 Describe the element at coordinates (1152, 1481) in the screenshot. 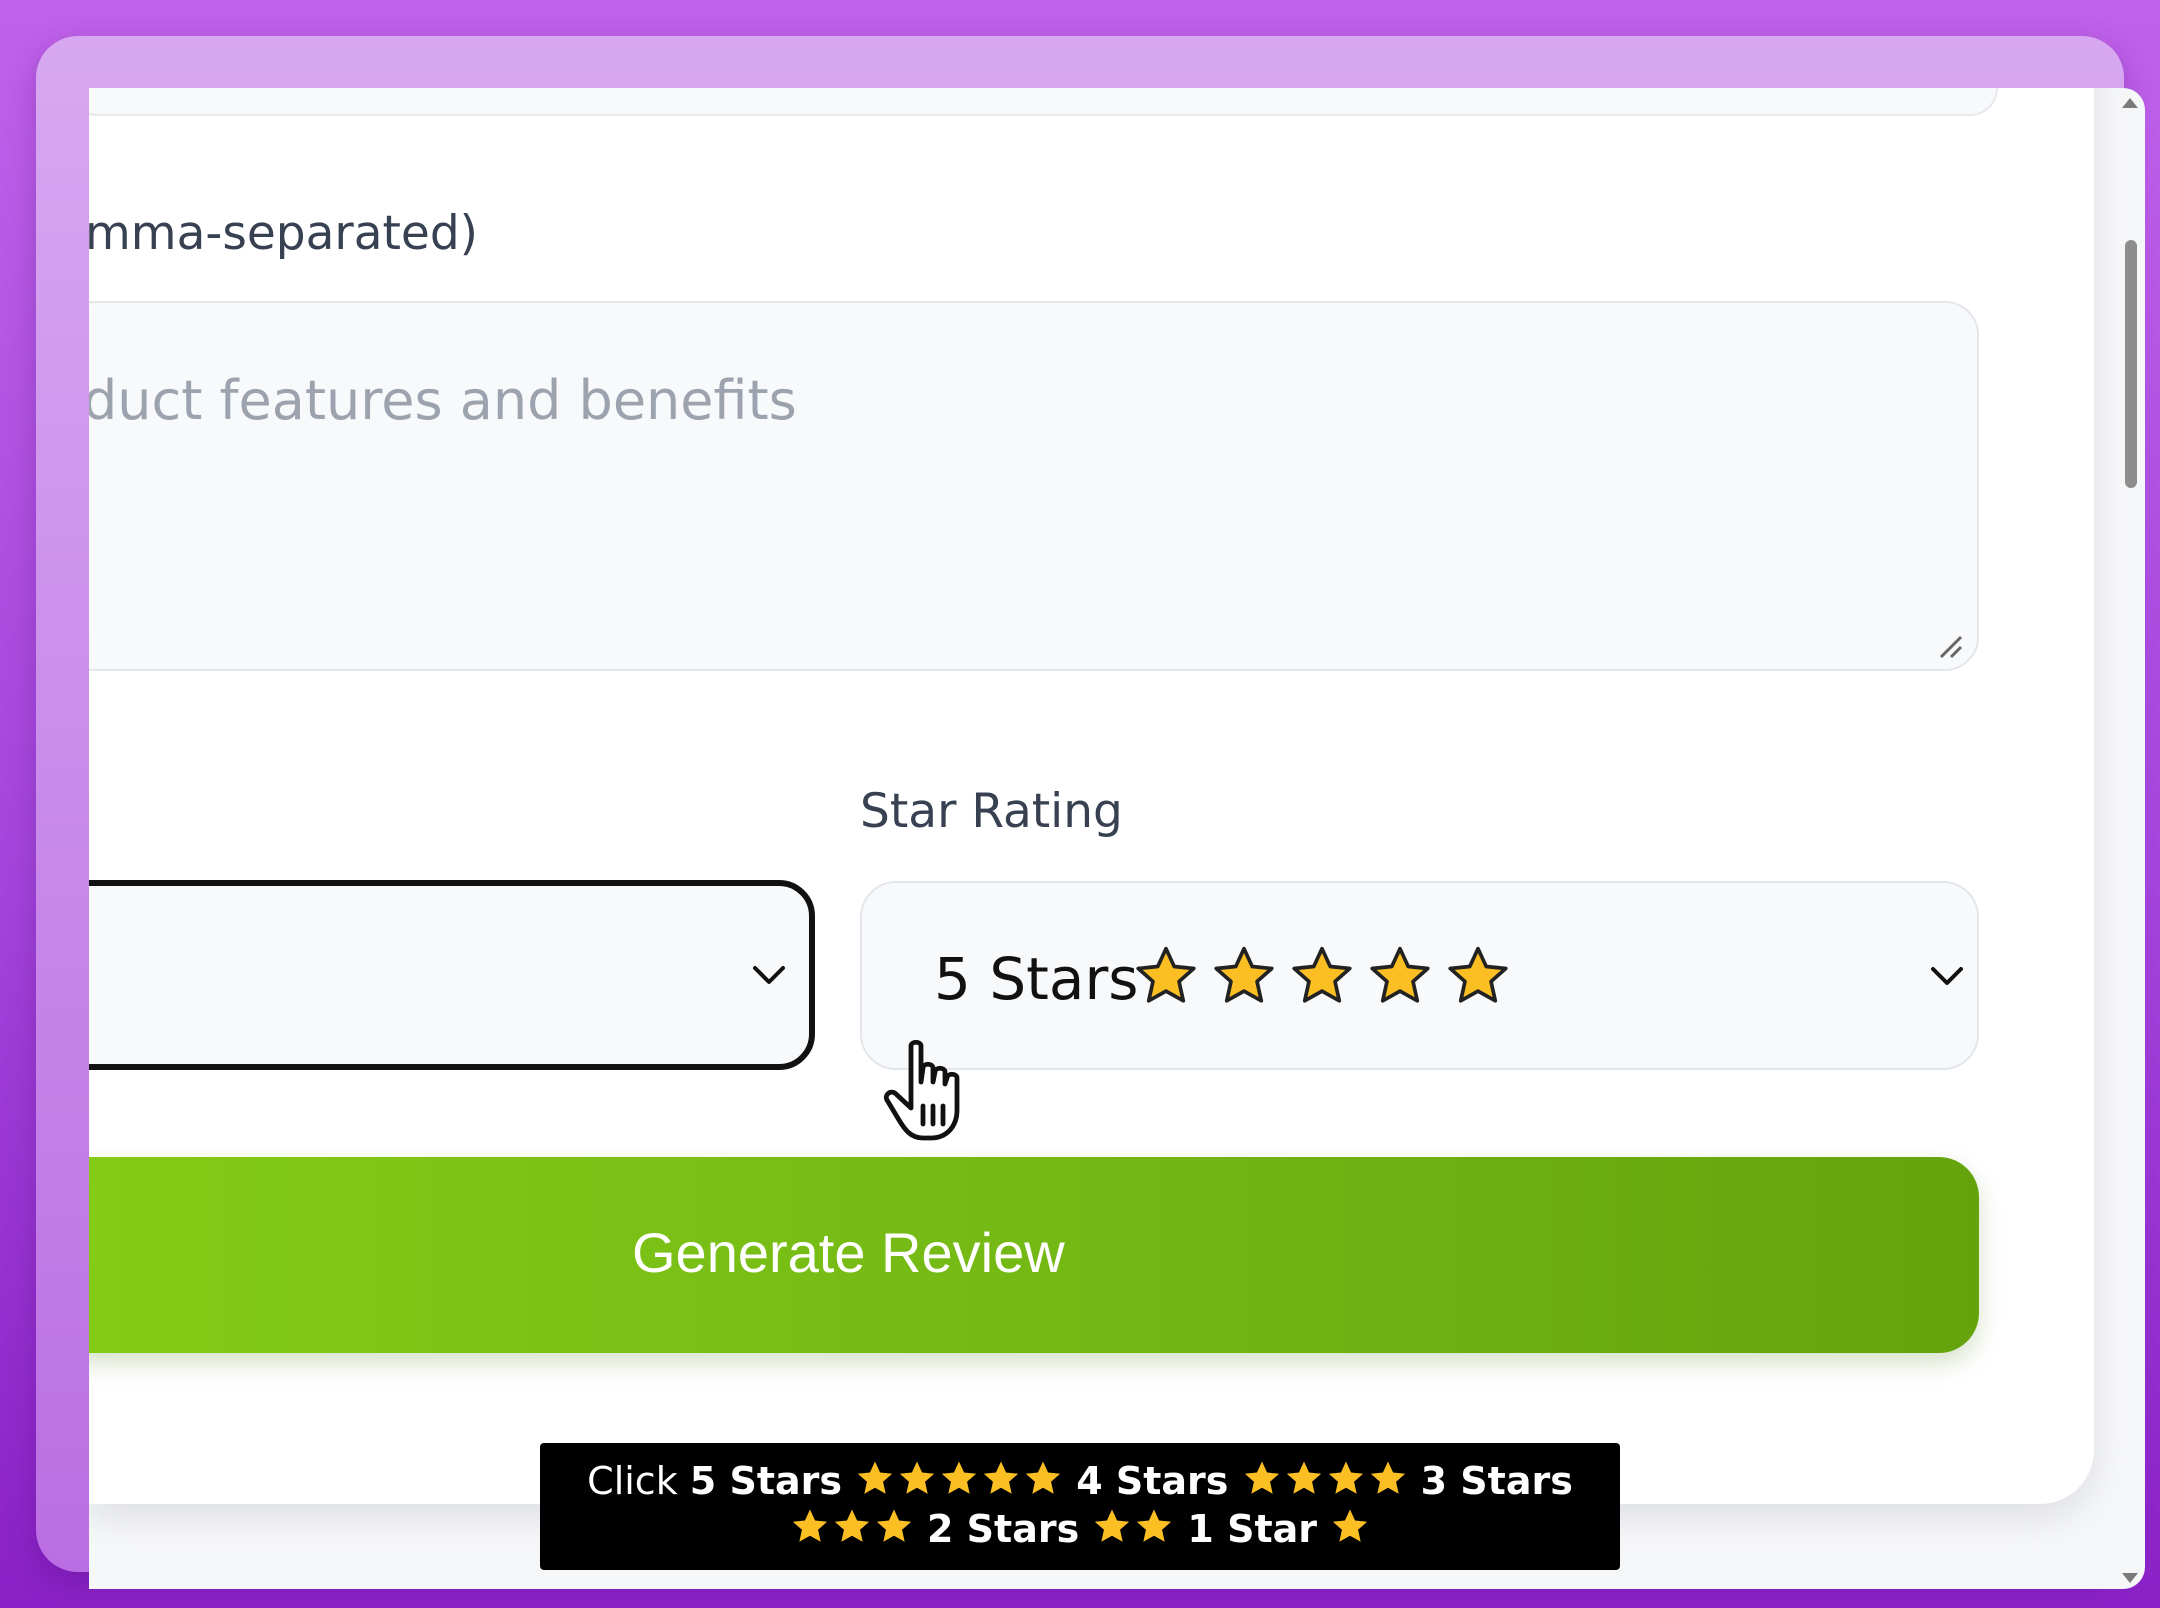

I see `caption-option-4-stars: 4 Stars` at that location.